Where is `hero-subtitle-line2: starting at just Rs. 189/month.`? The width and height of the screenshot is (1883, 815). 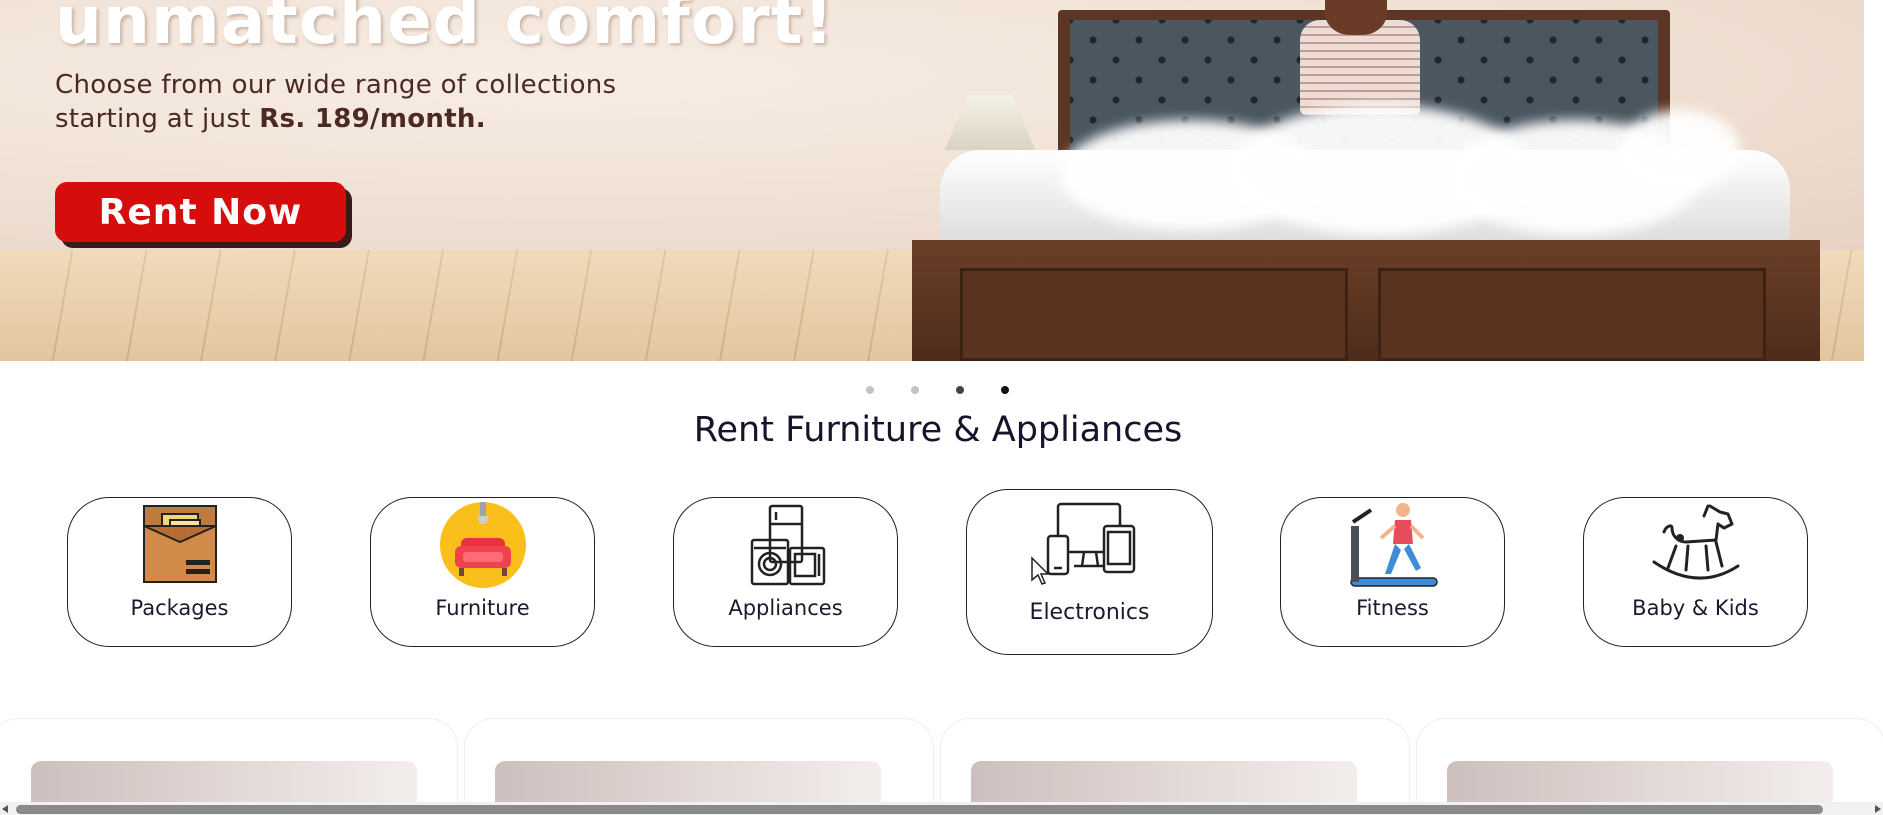
hero-subtitle-line2: starting at just Rs. 189/month. is located at coordinates (335, 119).